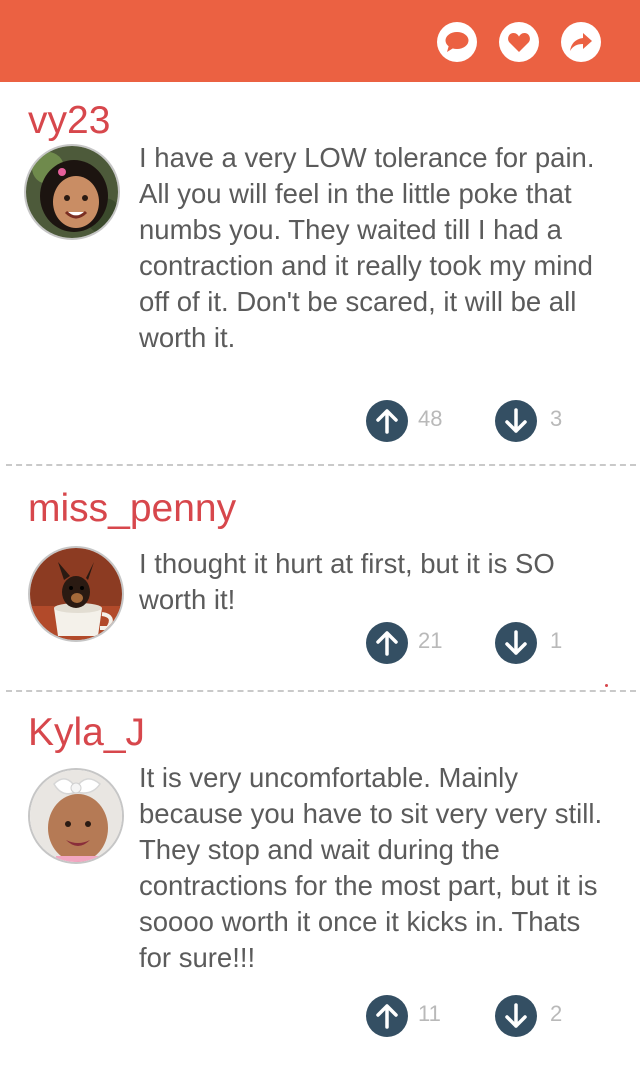 The height and width of the screenshot is (1066, 640). Describe the element at coordinates (606, 685) in the screenshot. I see `indicator-dot` at that location.